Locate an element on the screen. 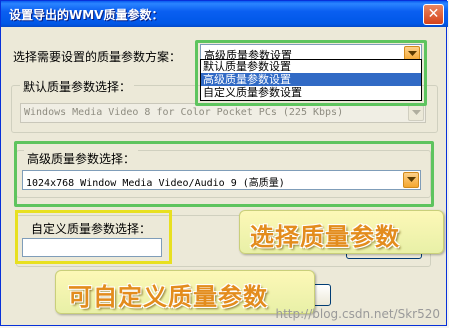  default-group-title: 默认质量参数选择： is located at coordinates (77, 86).